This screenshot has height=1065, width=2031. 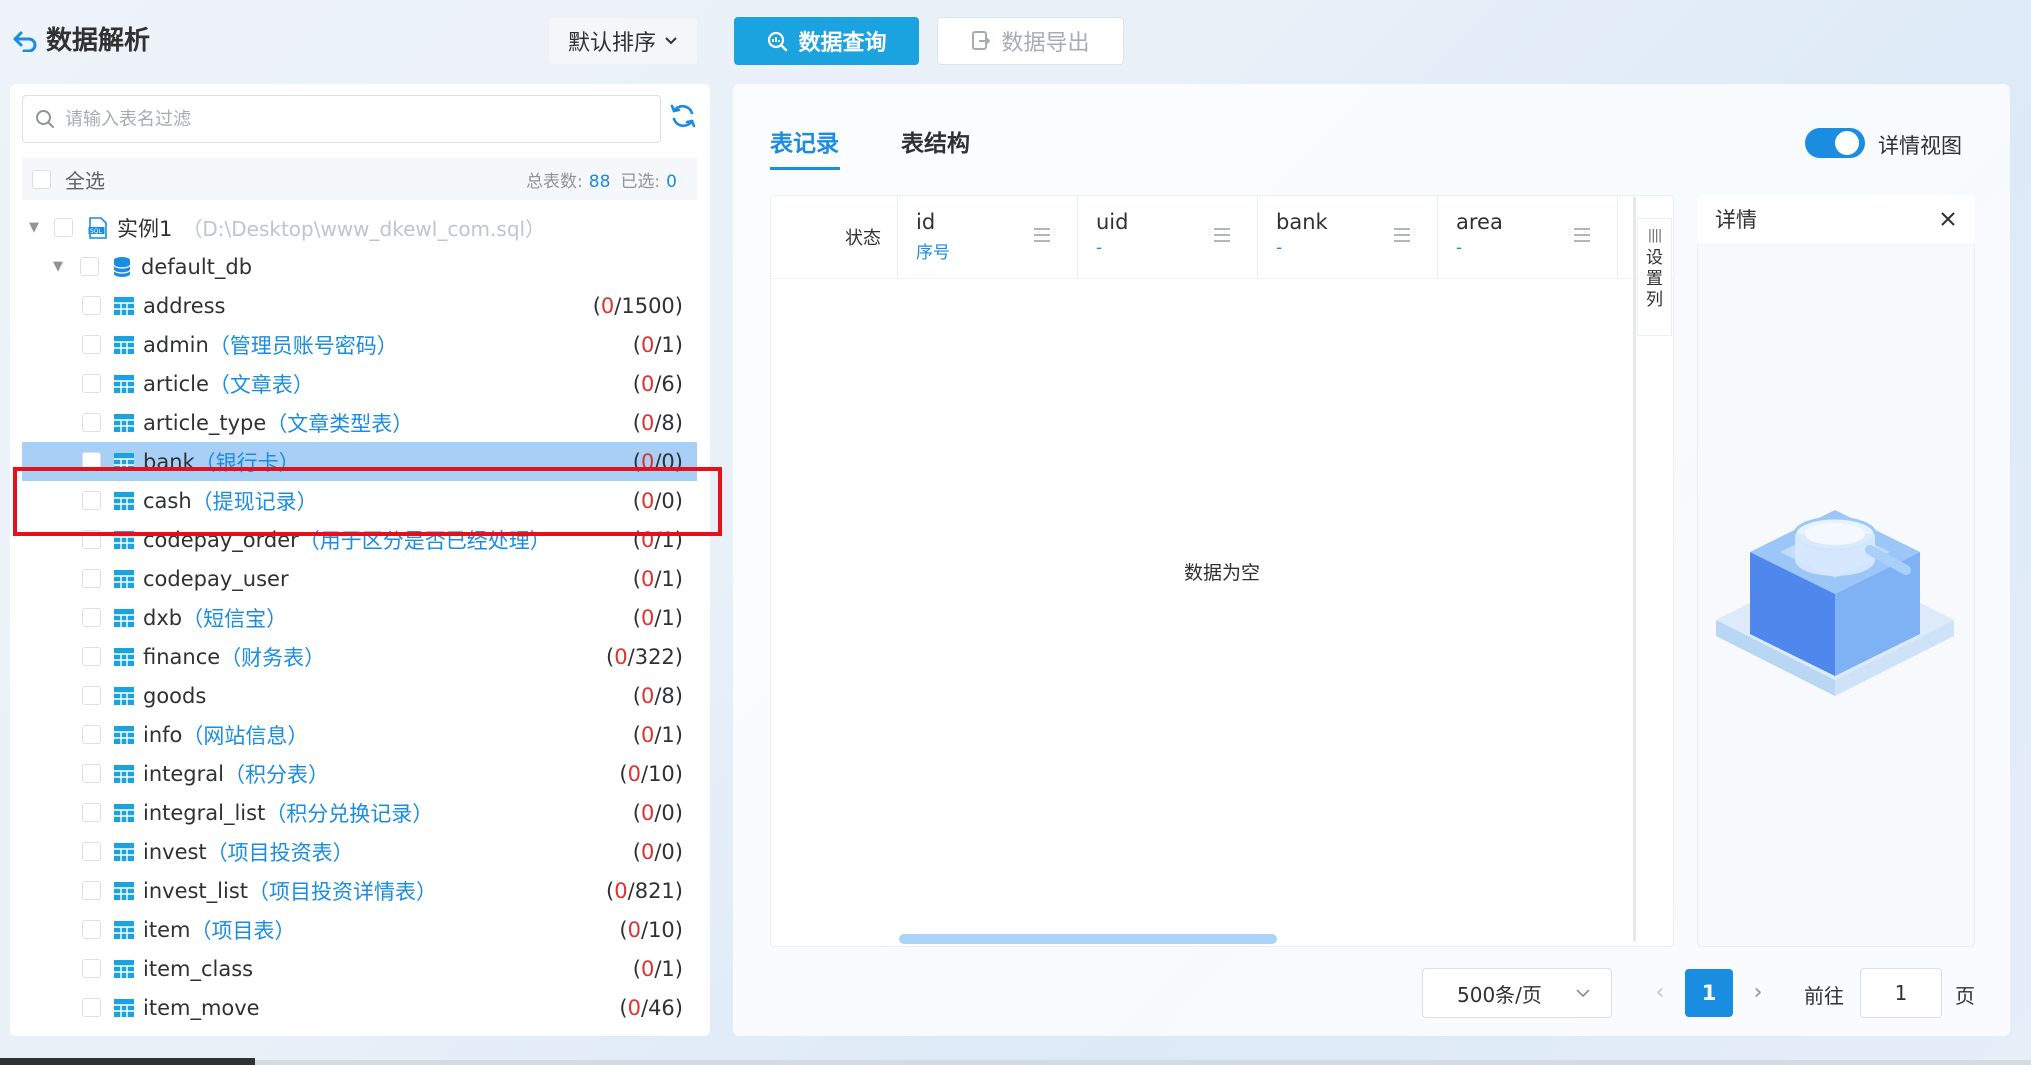 I want to click on column-header-bank: bank -, so click(x=1348, y=237).